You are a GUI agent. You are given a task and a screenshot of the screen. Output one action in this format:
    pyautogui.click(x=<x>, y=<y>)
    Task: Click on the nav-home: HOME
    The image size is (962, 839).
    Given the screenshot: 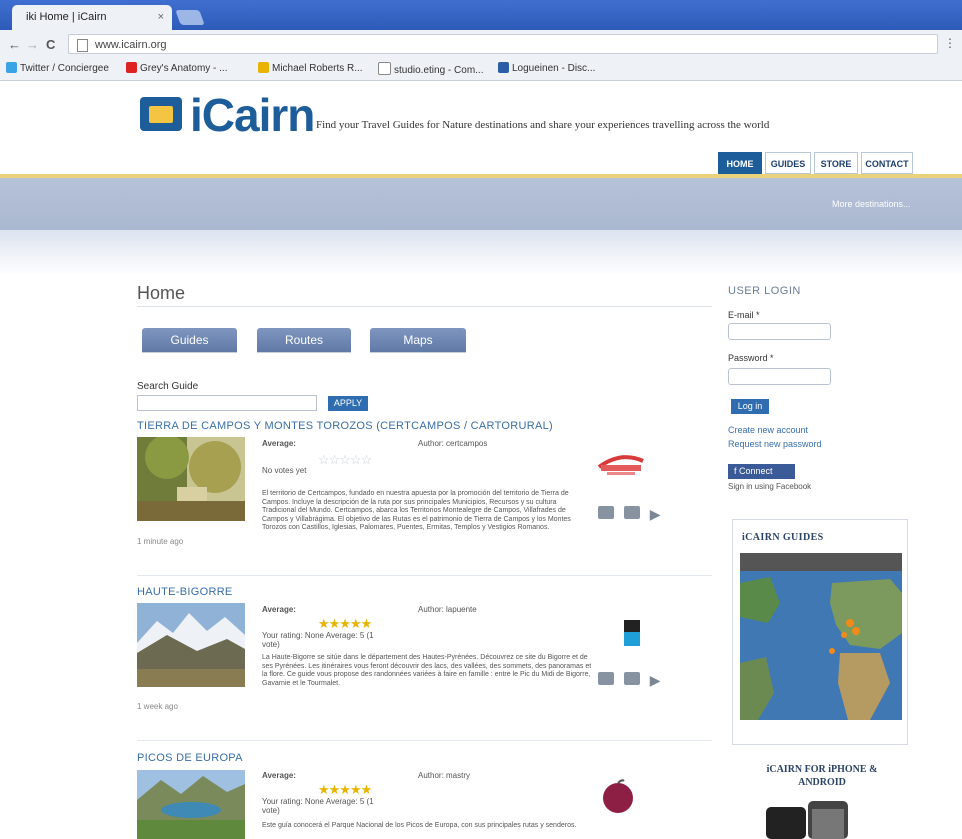 What is the action you would take?
    pyautogui.click(x=740, y=163)
    